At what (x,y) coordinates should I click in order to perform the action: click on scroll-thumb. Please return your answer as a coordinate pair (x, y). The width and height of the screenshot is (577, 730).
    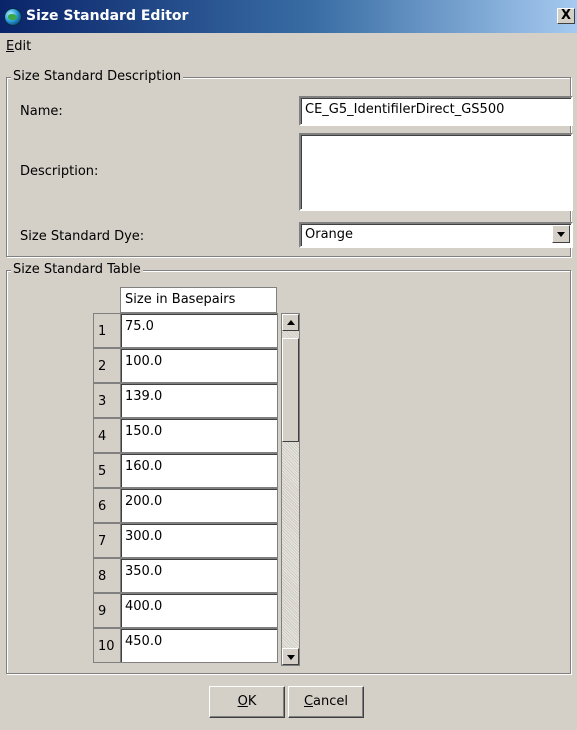
    Looking at the image, I should click on (290, 390).